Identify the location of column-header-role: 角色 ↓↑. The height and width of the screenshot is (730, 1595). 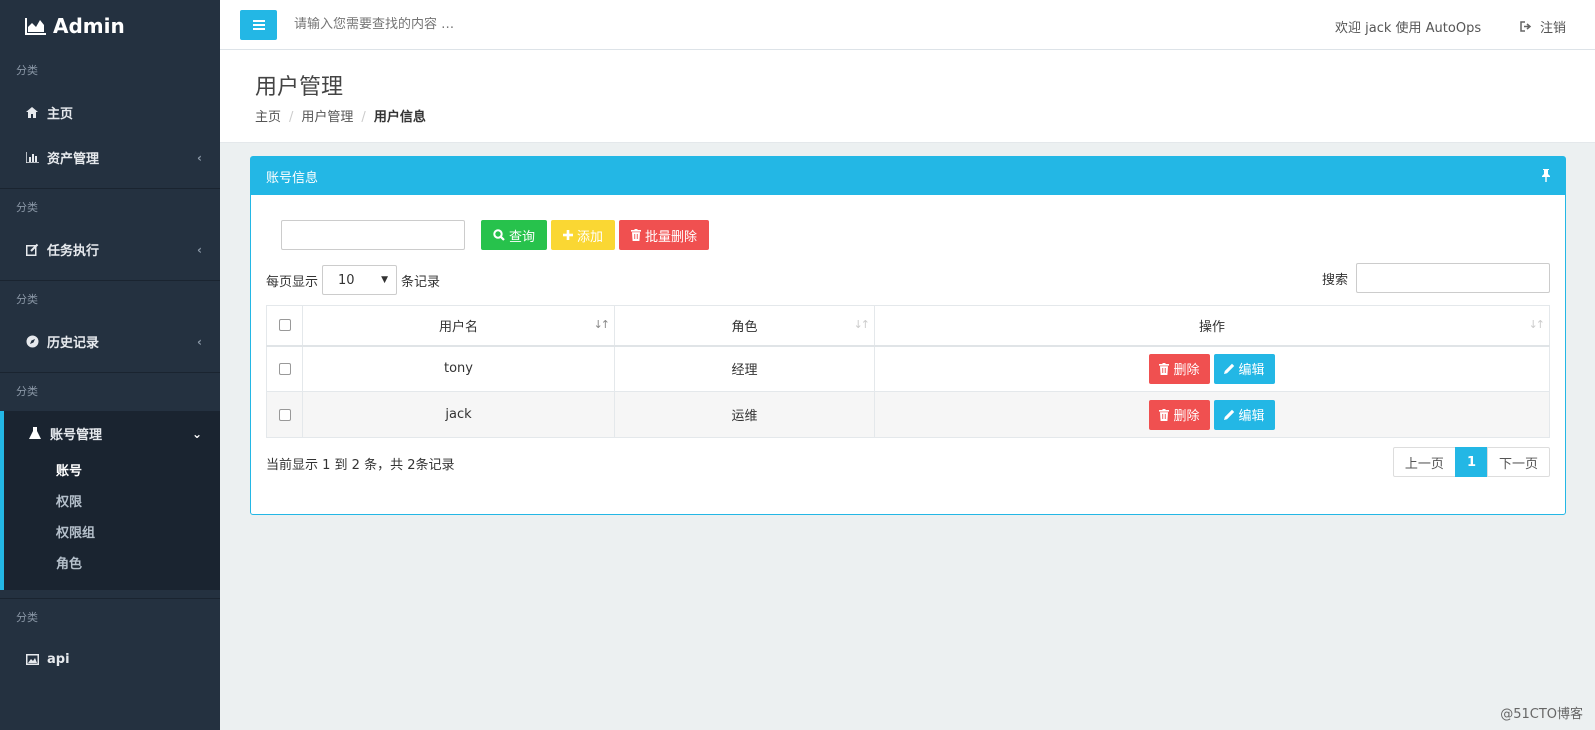
(744, 326).